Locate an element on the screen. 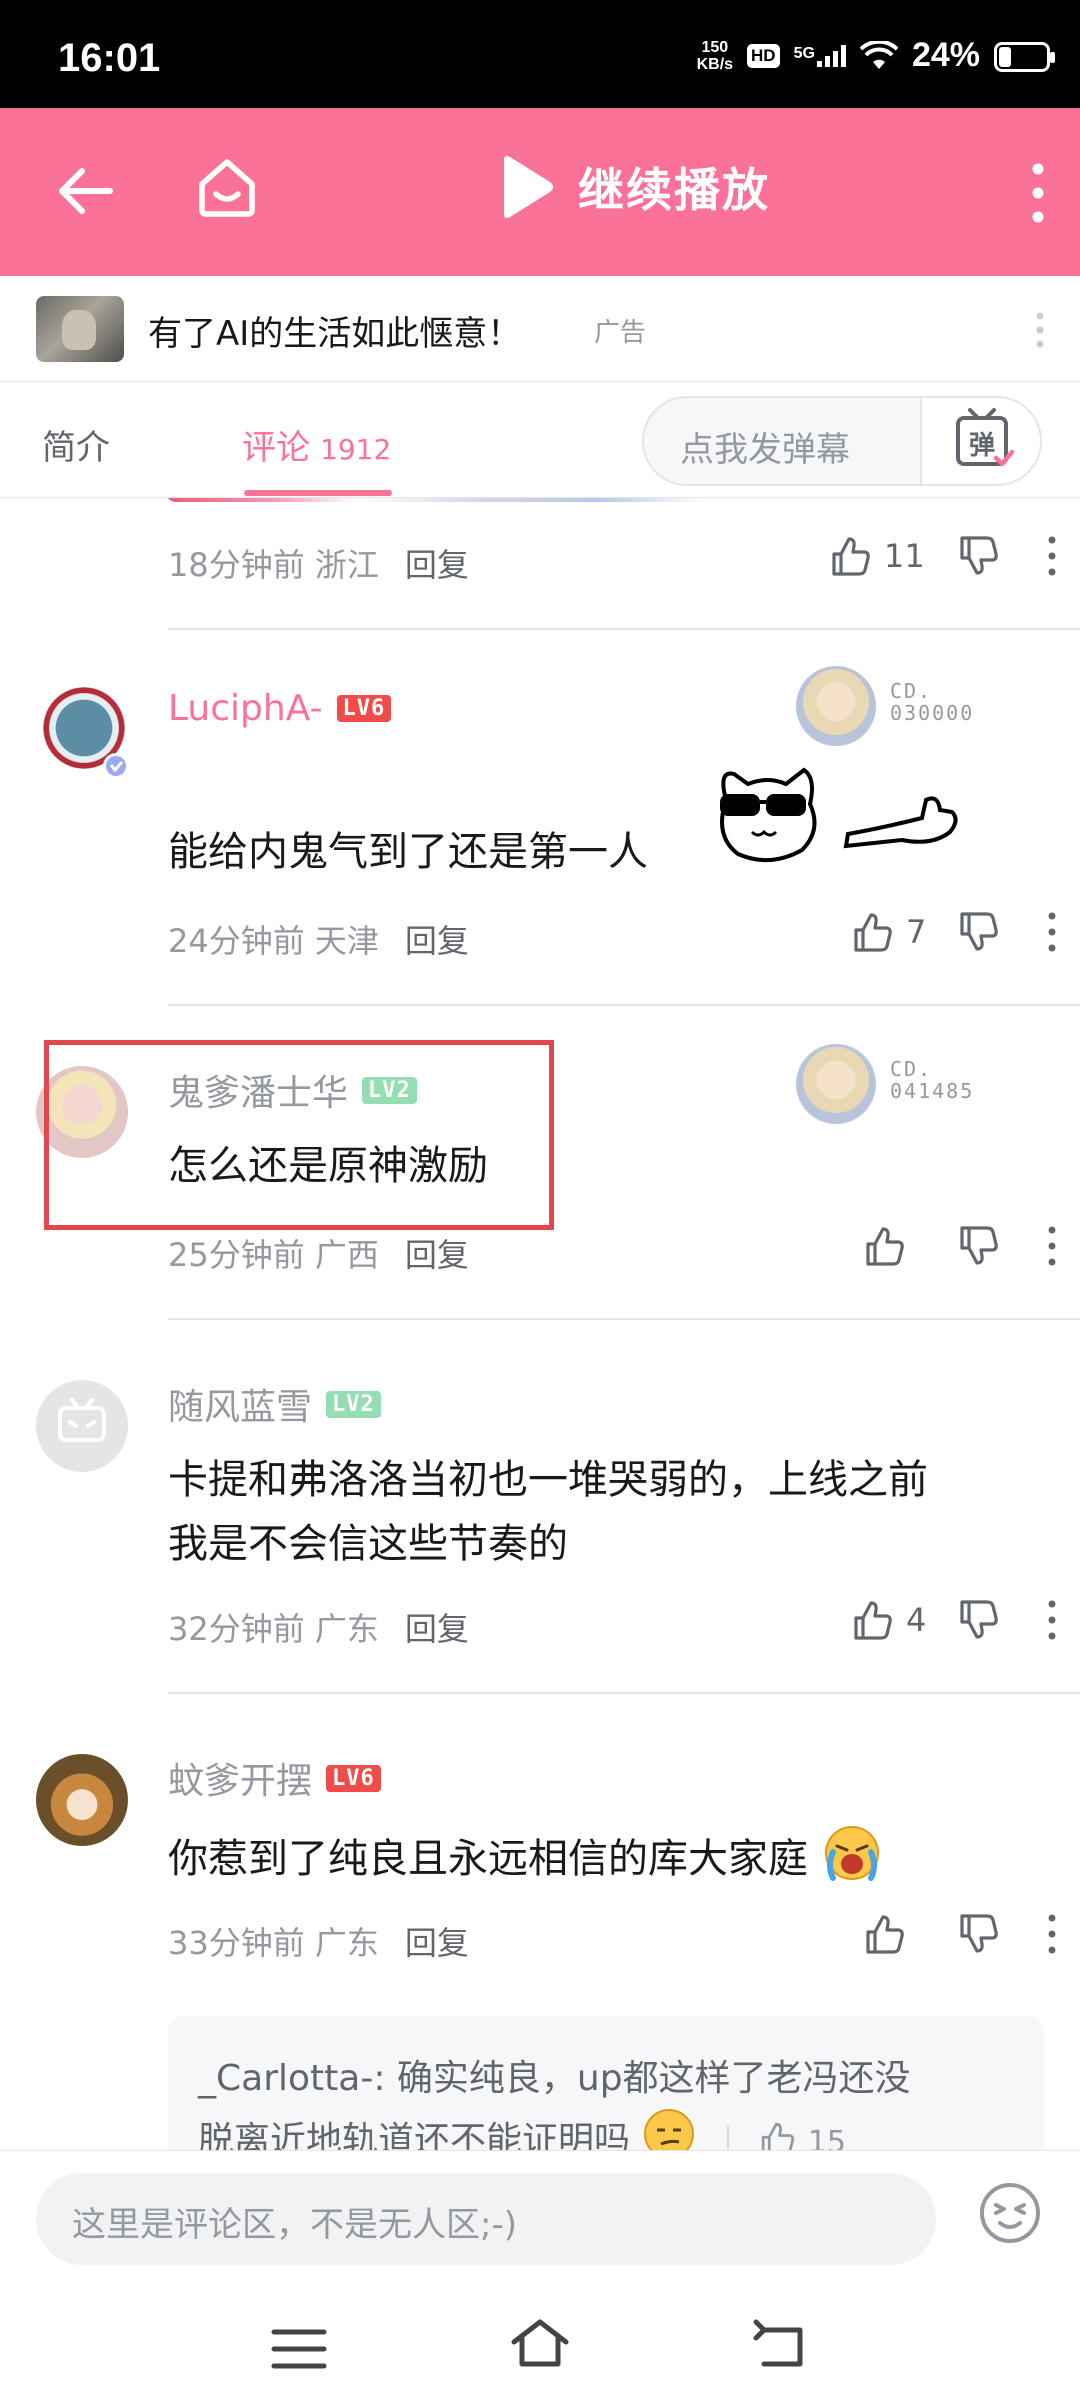  comment-meta: 25分钟前 广西 回复 is located at coordinates (318, 1253).